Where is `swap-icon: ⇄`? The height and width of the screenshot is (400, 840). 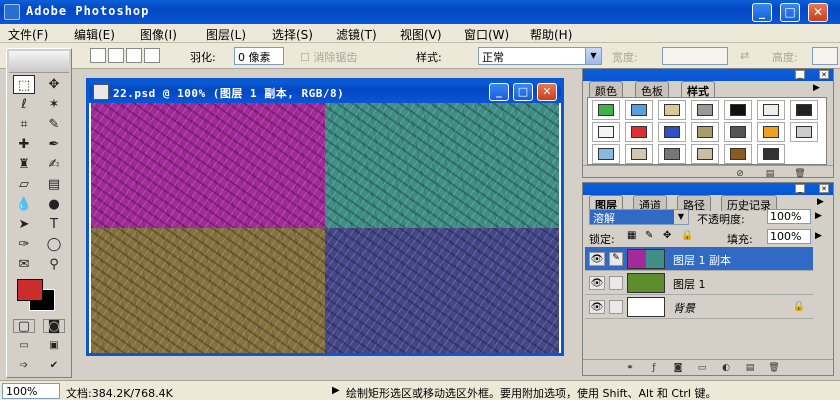 swap-icon: ⇄ is located at coordinates (744, 55).